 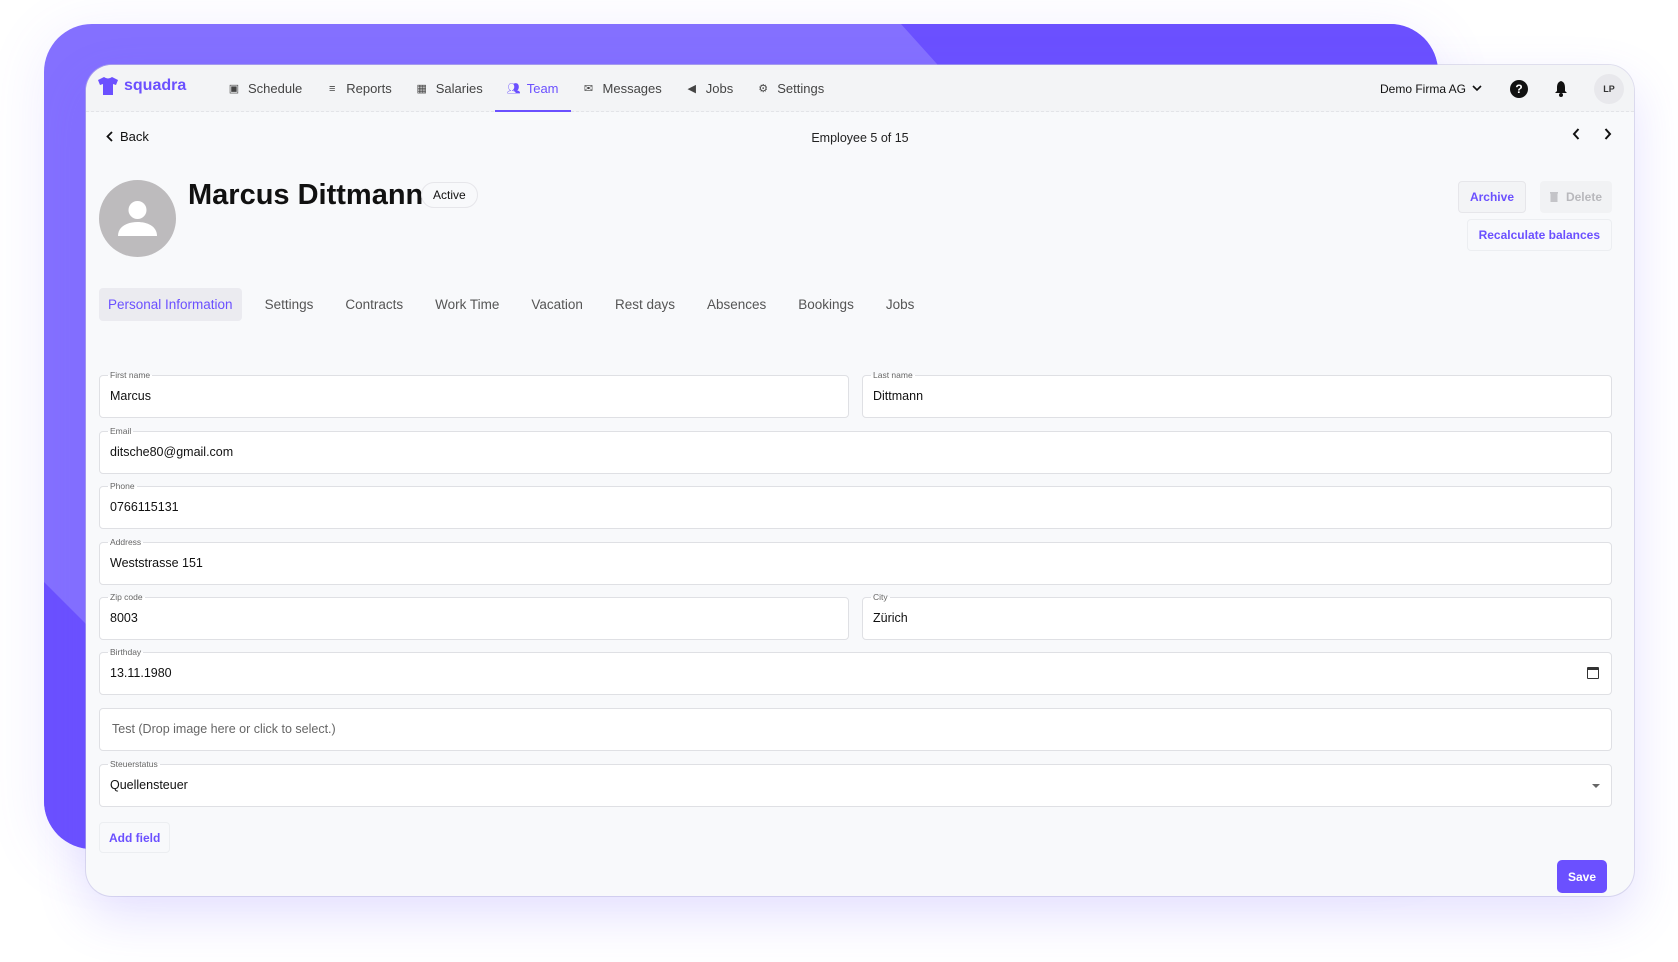 I want to click on calendar-icon, so click(x=1593, y=673).